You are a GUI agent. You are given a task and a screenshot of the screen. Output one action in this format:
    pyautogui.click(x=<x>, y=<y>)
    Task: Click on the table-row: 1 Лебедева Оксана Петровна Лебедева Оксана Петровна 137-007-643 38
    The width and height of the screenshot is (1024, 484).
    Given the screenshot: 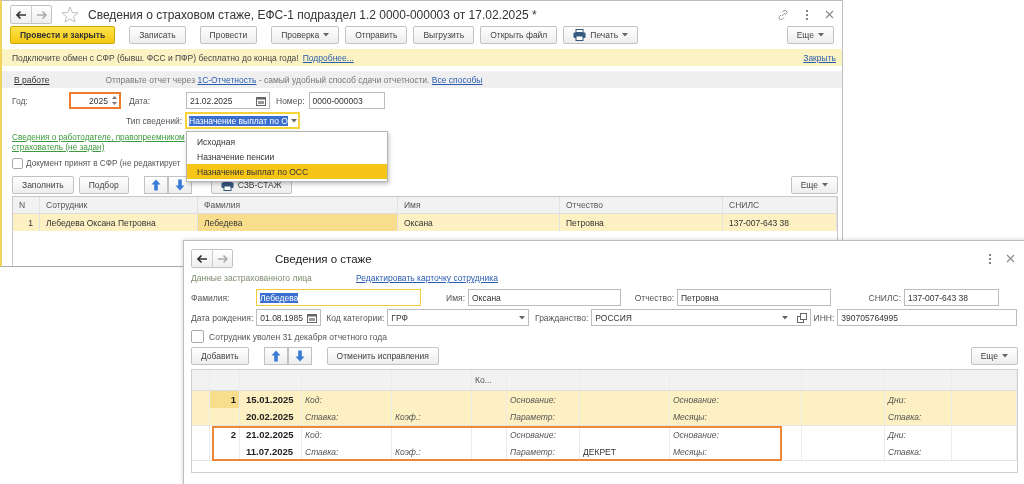 What is the action you would take?
    pyautogui.click(x=425, y=222)
    